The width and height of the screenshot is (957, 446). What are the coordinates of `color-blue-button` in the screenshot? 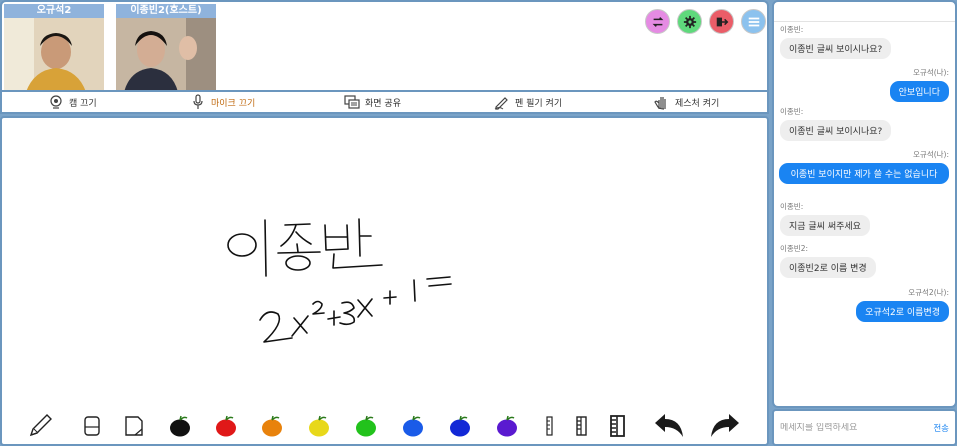 It's located at (413, 426).